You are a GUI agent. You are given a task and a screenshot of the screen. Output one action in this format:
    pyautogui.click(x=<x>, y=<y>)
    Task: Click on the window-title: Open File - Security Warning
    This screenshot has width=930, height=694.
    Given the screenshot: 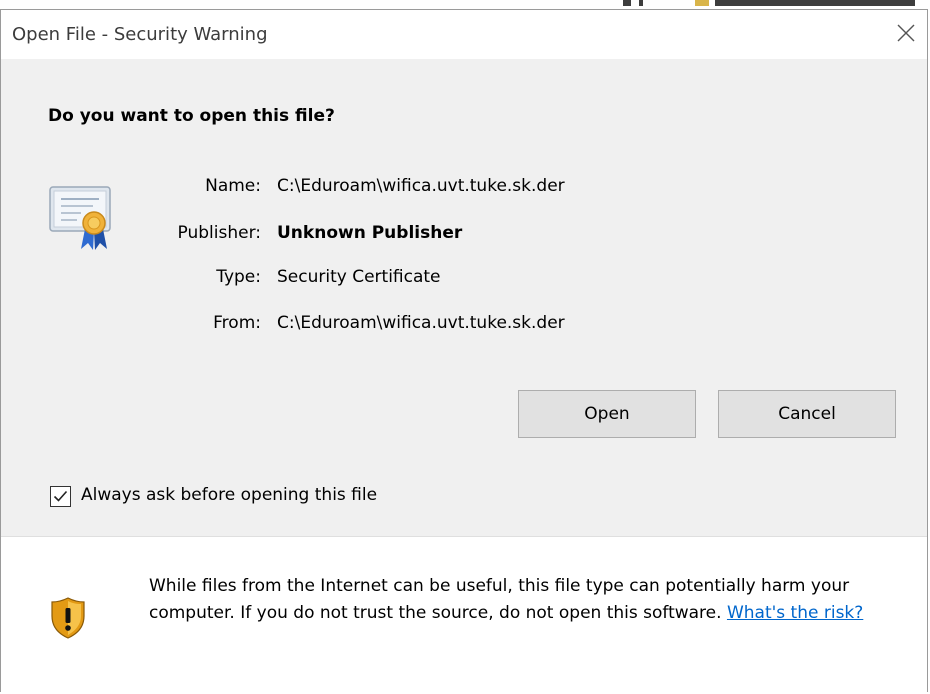 What is the action you would take?
    pyautogui.click(x=140, y=34)
    